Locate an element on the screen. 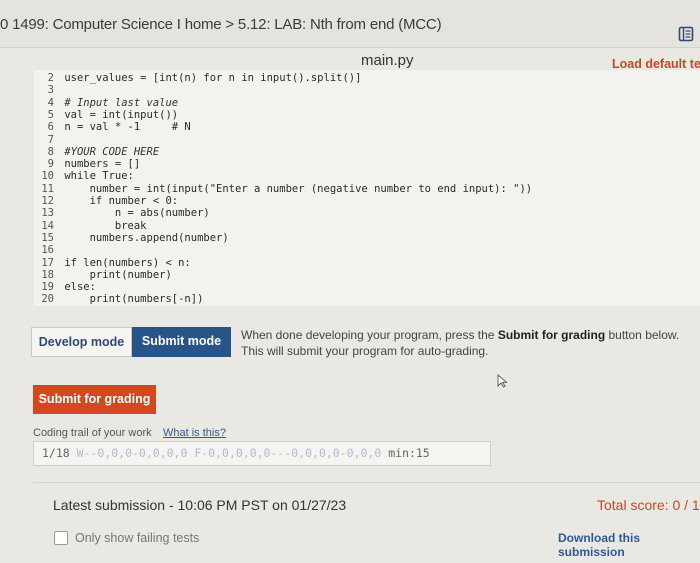  file-name: main.py is located at coordinates (387, 60).